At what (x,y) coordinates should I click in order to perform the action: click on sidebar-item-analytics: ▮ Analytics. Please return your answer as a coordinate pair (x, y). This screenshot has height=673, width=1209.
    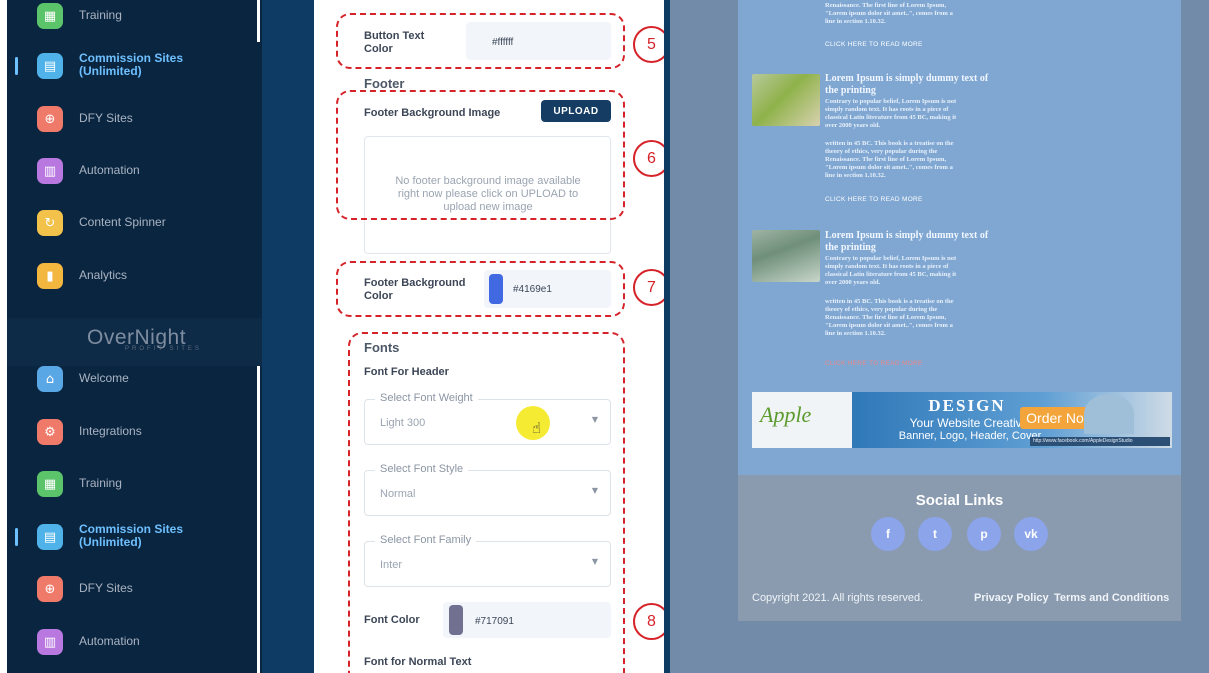
    Looking at the image, I should click on (134, 277).